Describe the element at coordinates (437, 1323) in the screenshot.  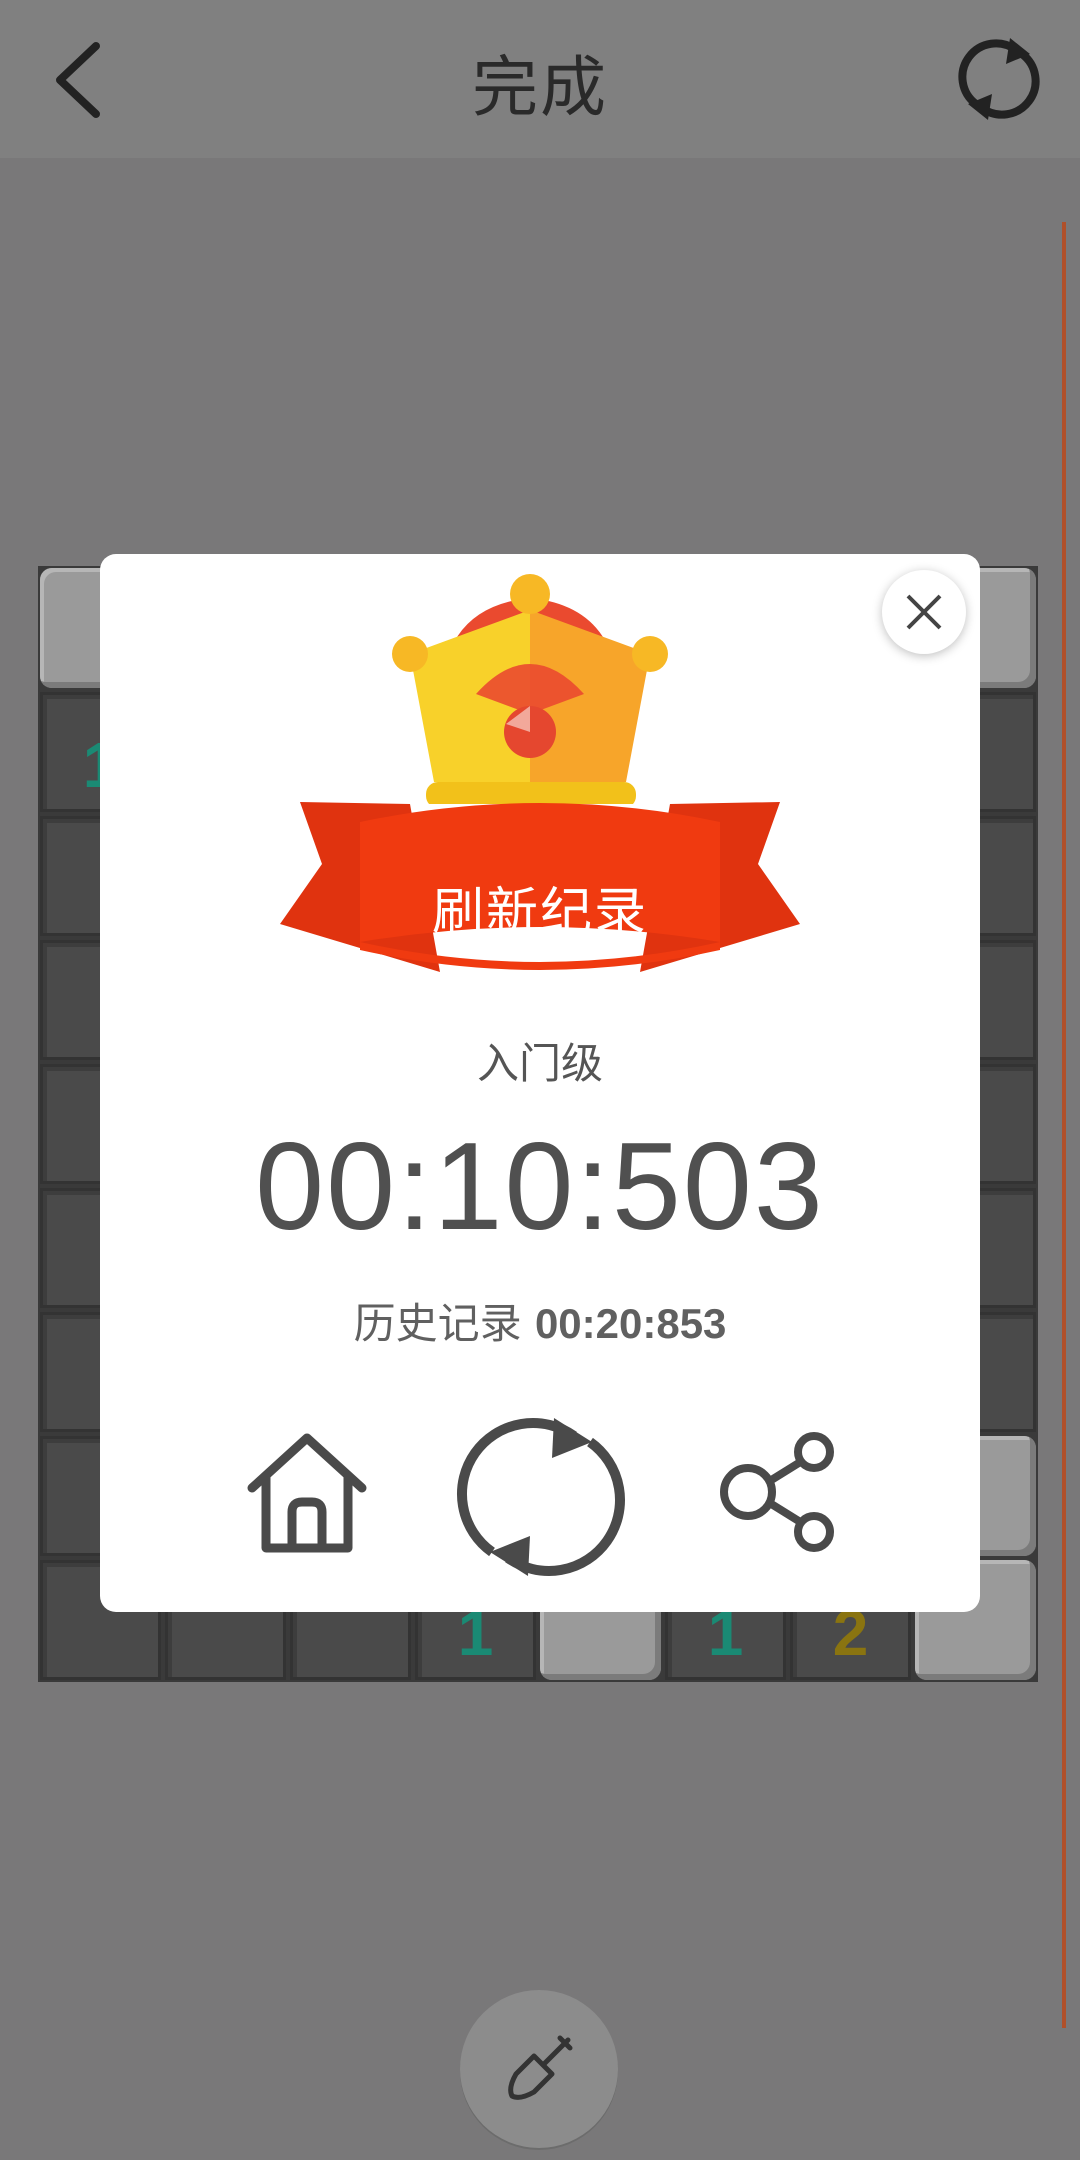
I see `history-label: 历史记录` at that location.